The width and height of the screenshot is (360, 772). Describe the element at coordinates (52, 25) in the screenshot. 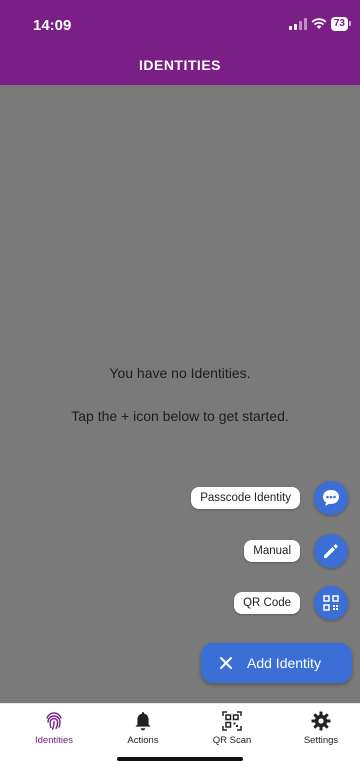

I see `status-time: 14:09` at that location.